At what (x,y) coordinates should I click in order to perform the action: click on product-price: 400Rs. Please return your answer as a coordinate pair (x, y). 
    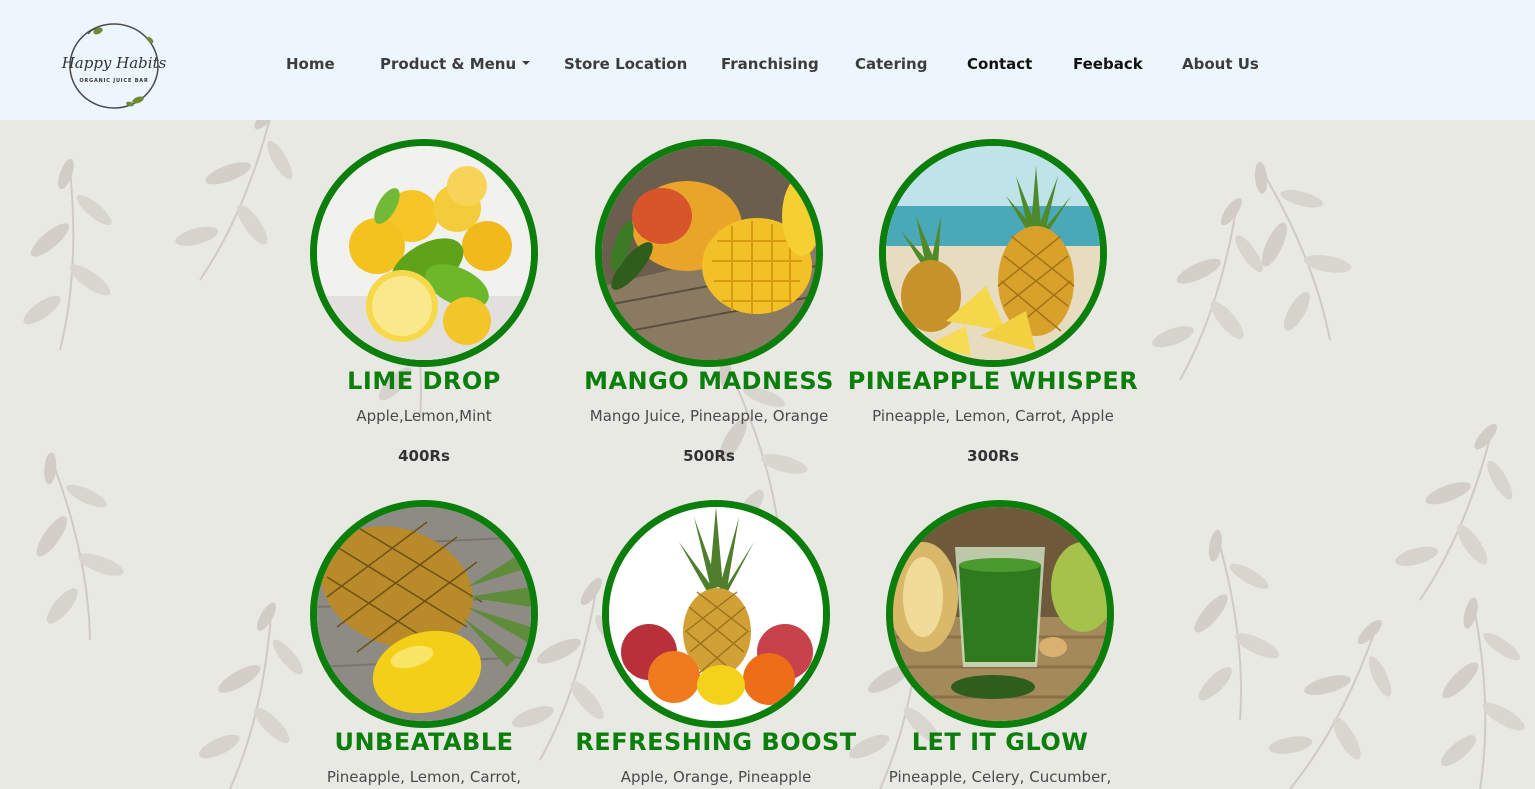
    Looking at the image, I should click on (424, 456).